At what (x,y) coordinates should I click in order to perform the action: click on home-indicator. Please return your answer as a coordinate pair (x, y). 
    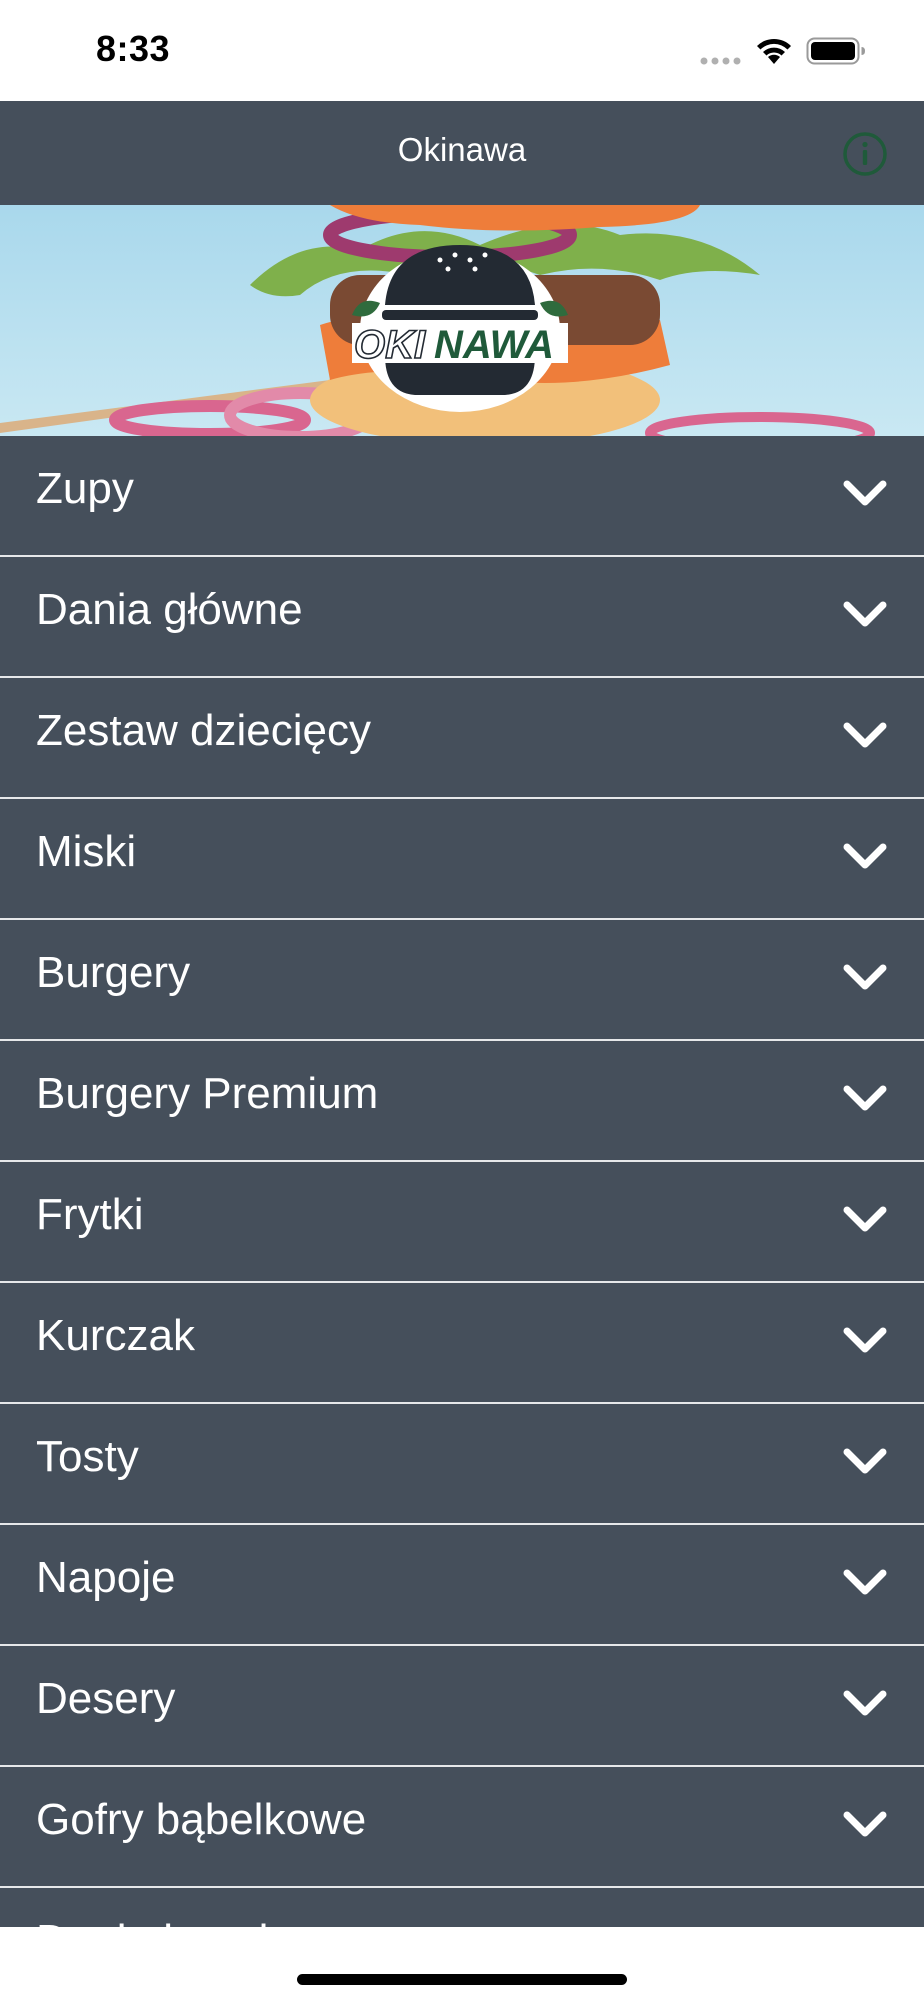
    Looking at the image, I should click on (462, 1979).